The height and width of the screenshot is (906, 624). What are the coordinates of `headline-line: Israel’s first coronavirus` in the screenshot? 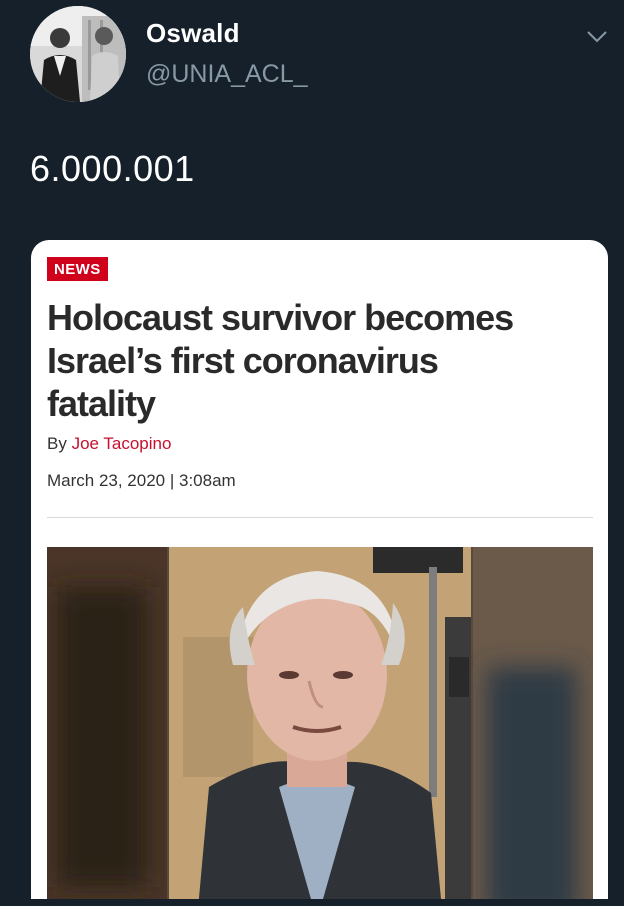 It's located at (243, 360).